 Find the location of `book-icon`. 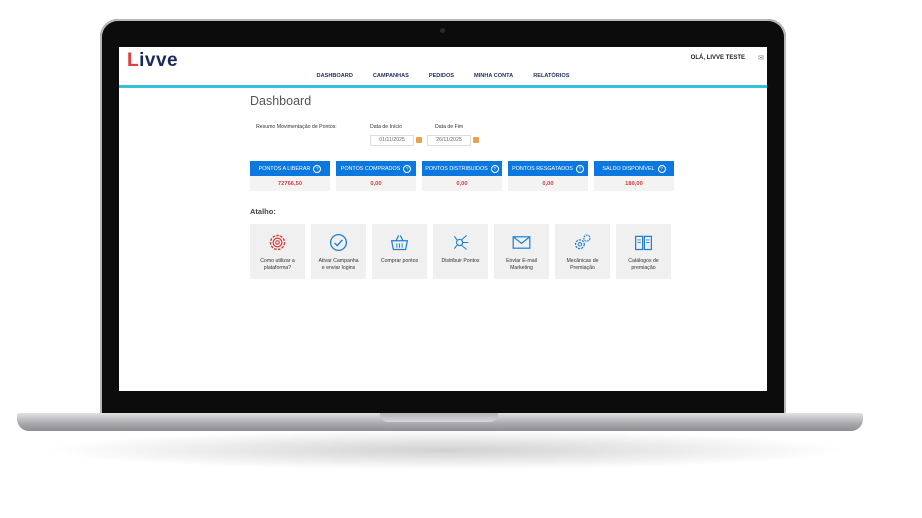

book-icon is located at coordinates (643, 243).